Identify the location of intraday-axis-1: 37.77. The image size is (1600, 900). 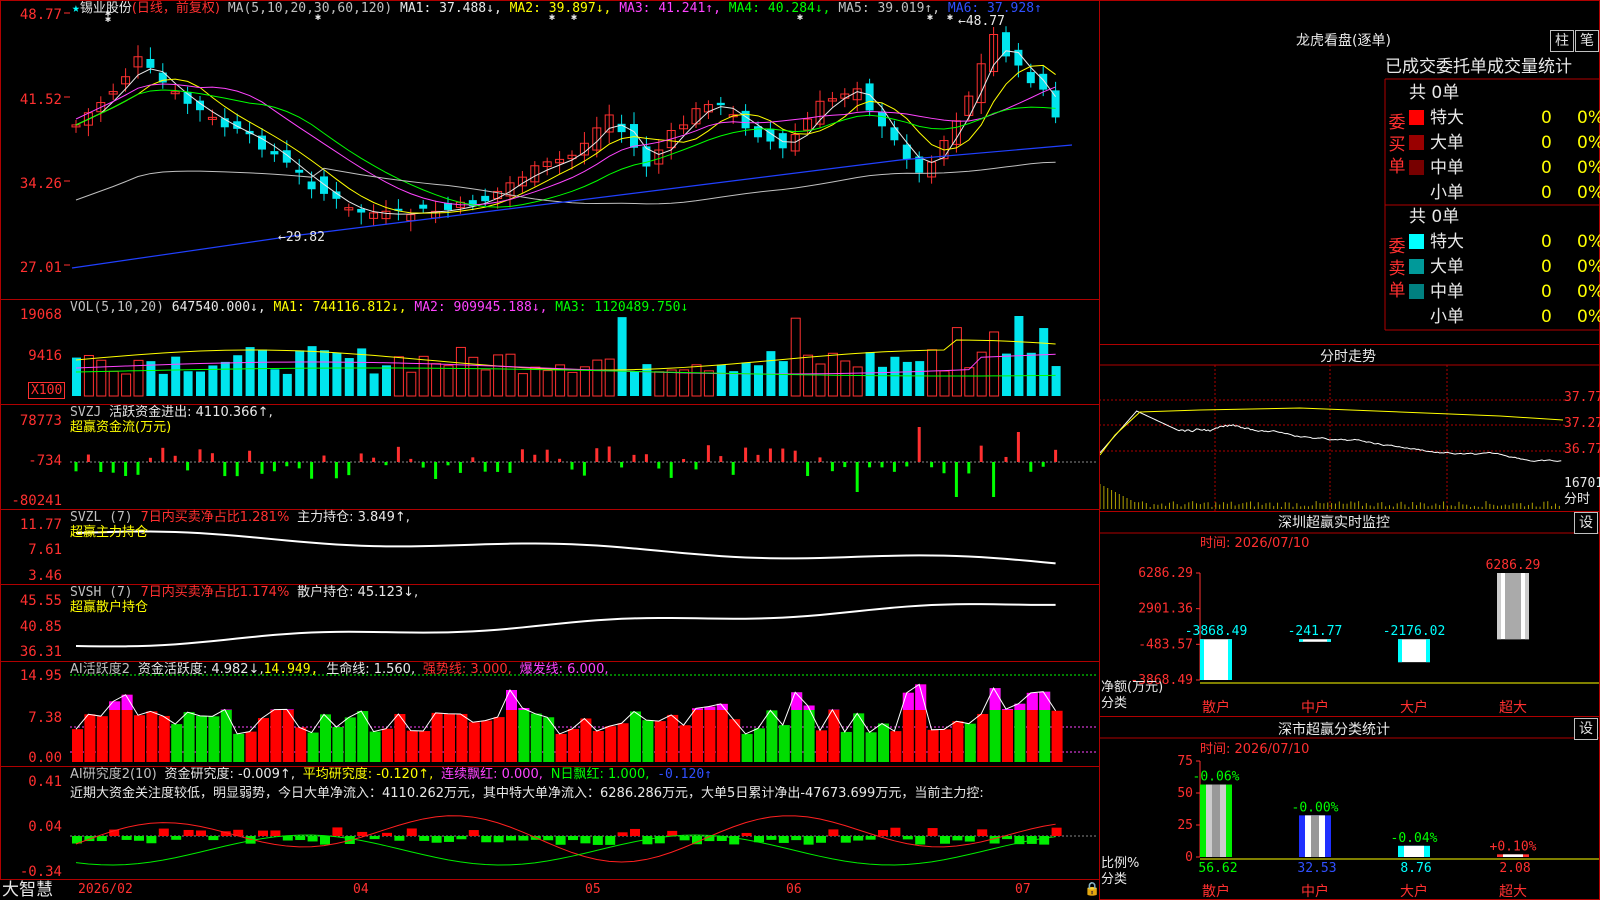
(1582, 397).